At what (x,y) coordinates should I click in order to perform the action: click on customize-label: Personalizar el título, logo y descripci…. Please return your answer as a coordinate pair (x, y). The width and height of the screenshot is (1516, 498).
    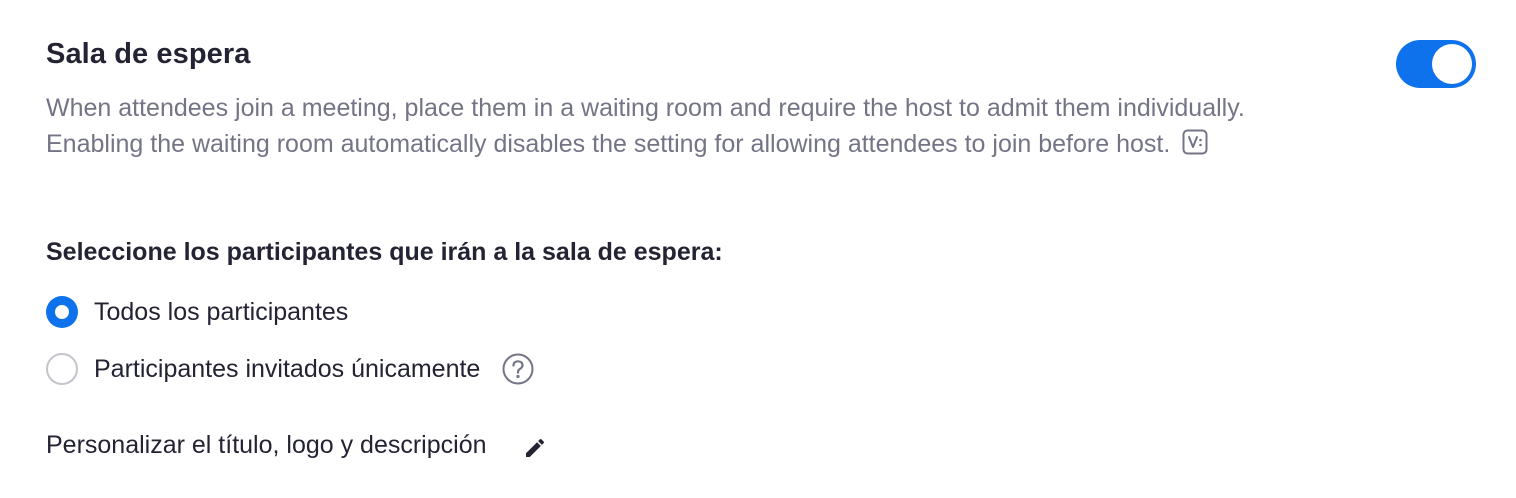
    Looking at the image, I should click on (266, 445).